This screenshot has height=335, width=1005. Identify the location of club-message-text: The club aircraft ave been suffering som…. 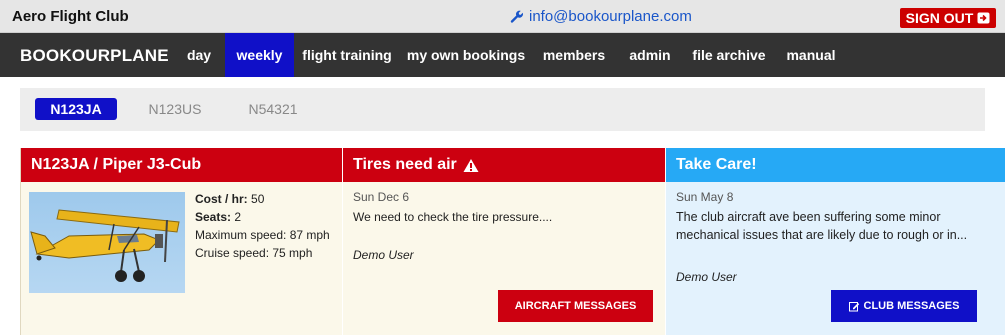
(822, 226).